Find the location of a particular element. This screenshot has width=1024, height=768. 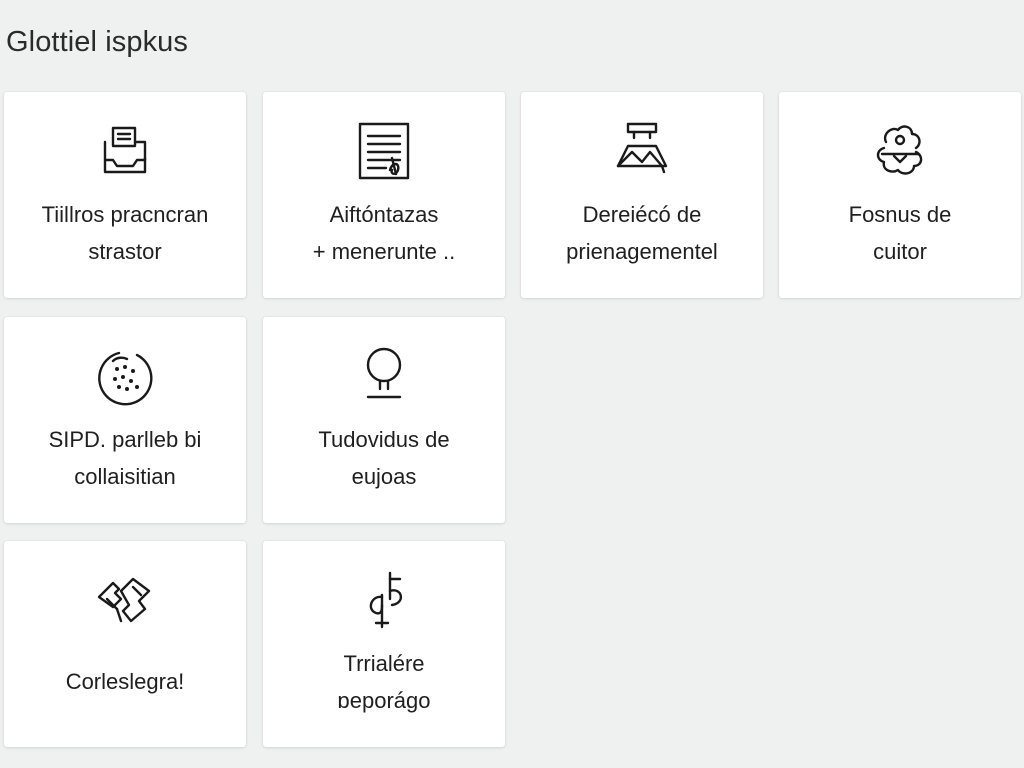

page-title: Glottiel ispkus is located at coordinates (97, 42).